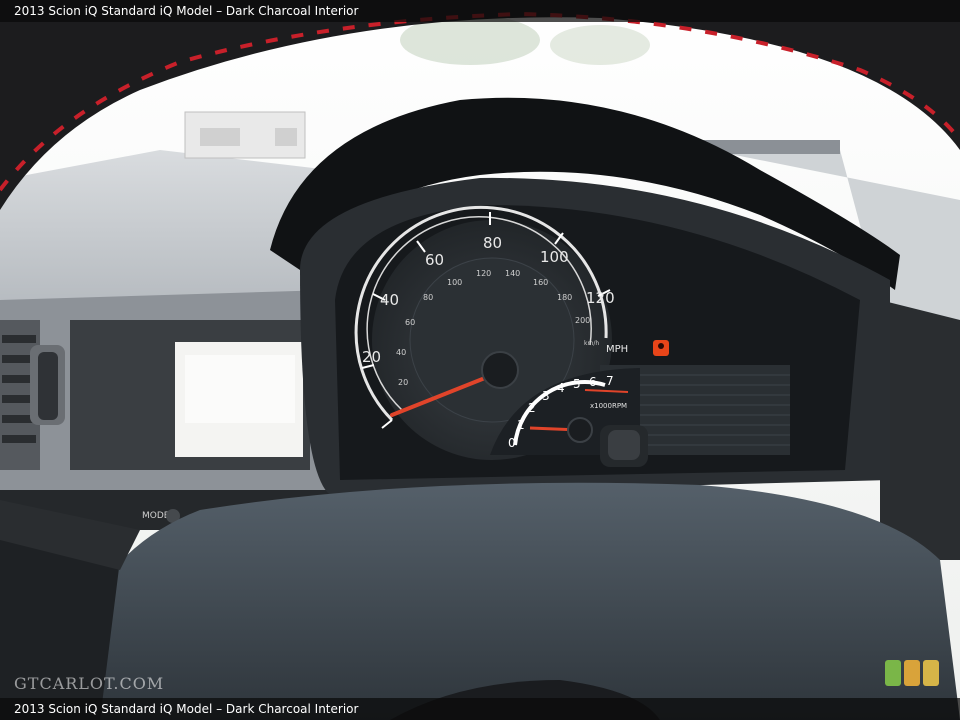 The height and width of the screenshot is (720, 960). I want to click on tach-tick: 4, so click(561, 388).